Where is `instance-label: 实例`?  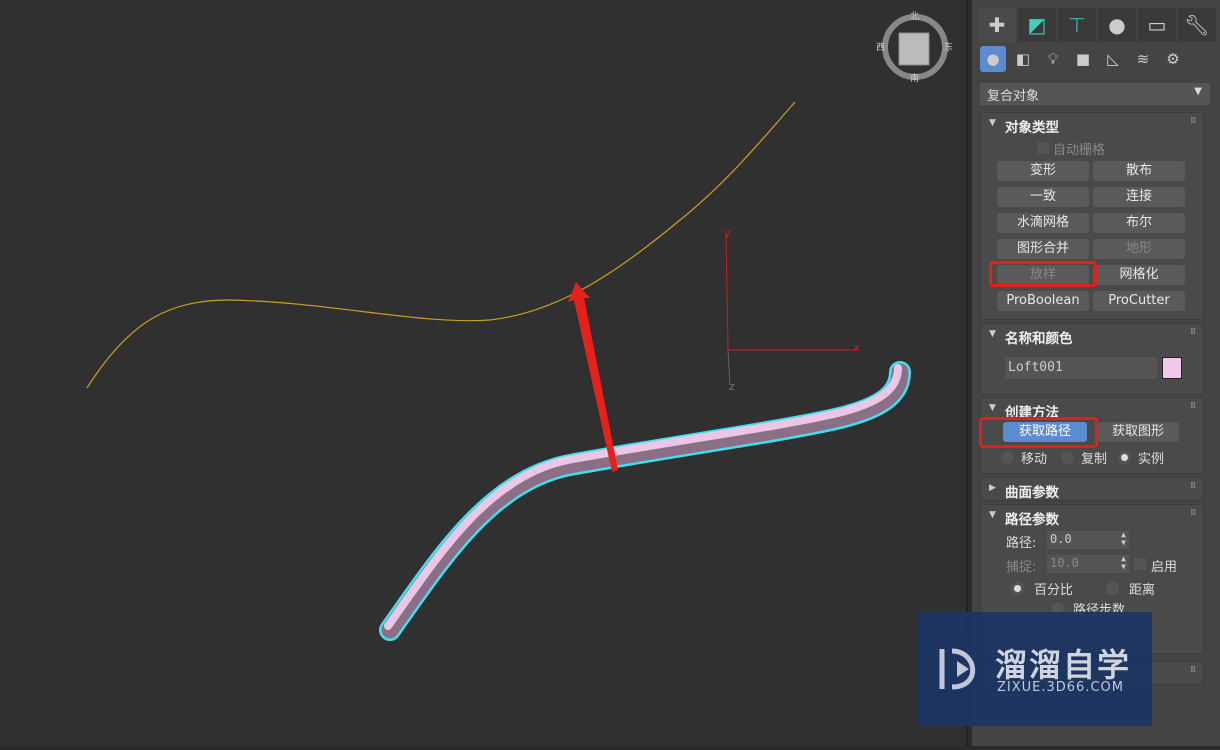
instance-label: 实例 is located at coordinates (1151, 459).